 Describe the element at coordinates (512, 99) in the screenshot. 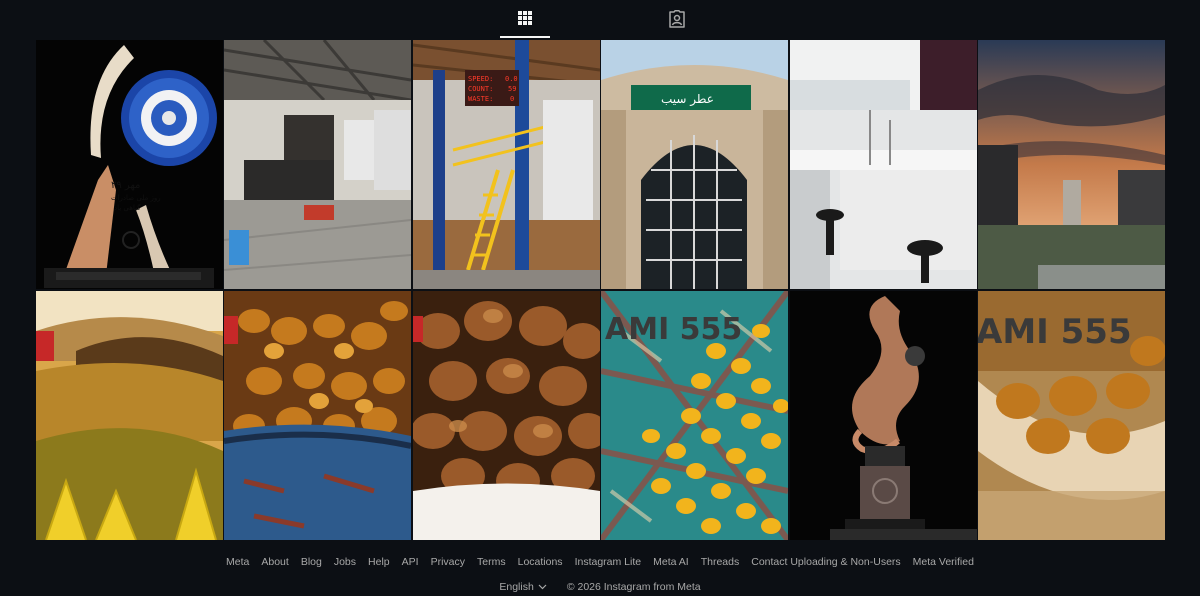

I see `waste-value: 0` at that location.